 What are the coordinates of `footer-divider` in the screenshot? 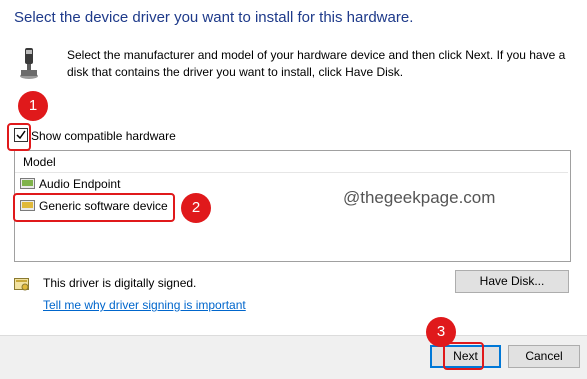 It's located at (293, 335).